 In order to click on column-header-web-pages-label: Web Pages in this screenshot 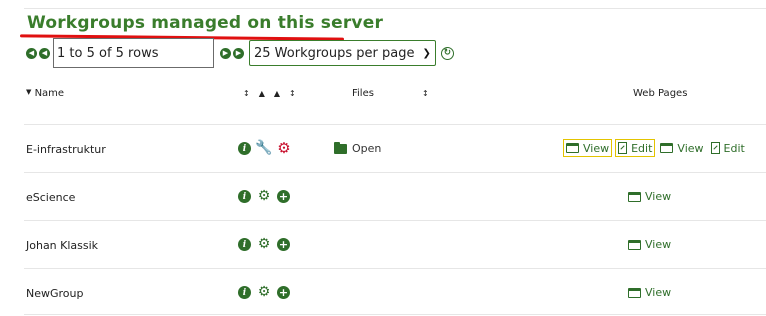, I will do `click(660, 93)`.